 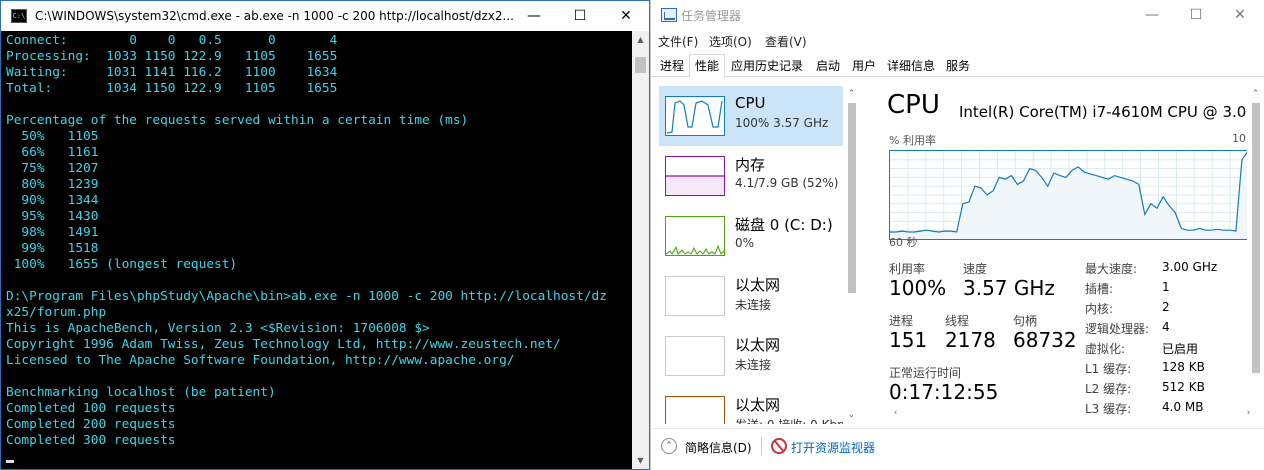 I want to click on resource-monitor-icon, so click(x=779, y=446).